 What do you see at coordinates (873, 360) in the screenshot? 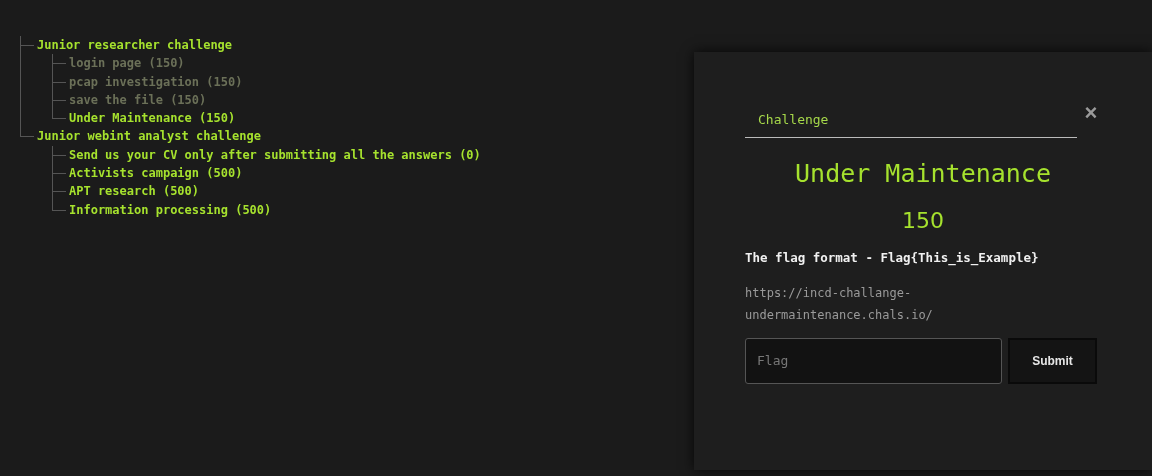
I see `flag-input-field: Flag` at bounding box center [873, 360].